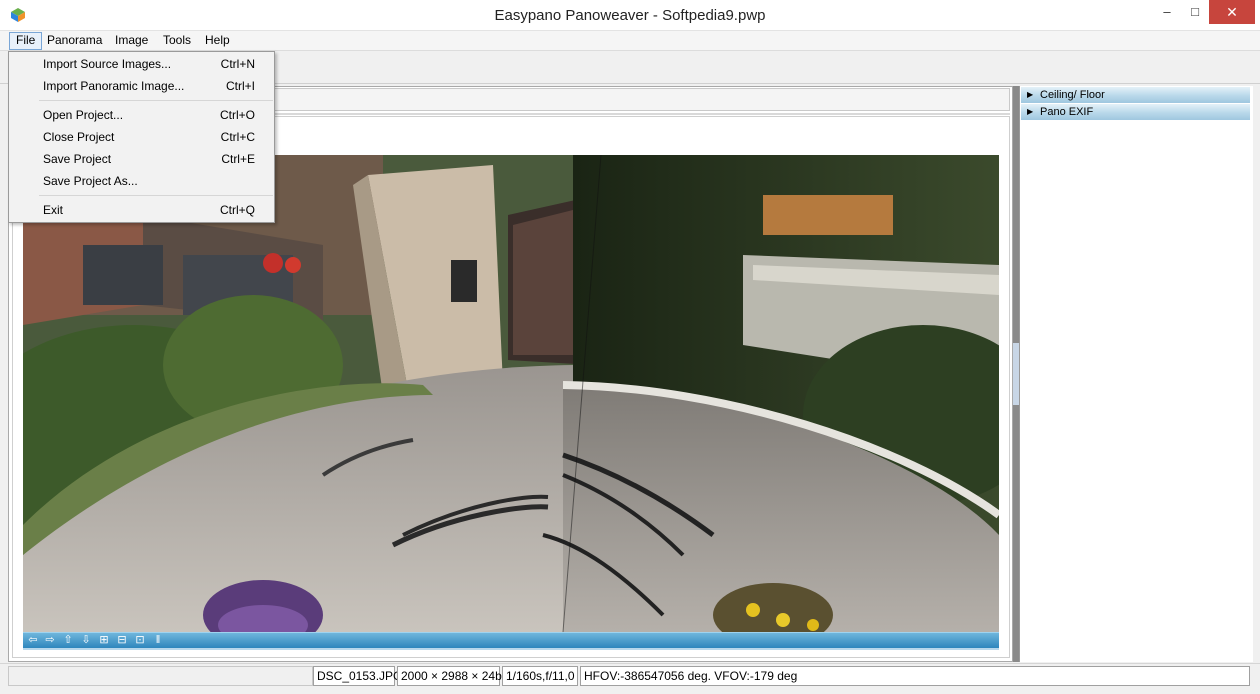  I want to click on zoom-out-icon: ⊟, so click(122, 640).